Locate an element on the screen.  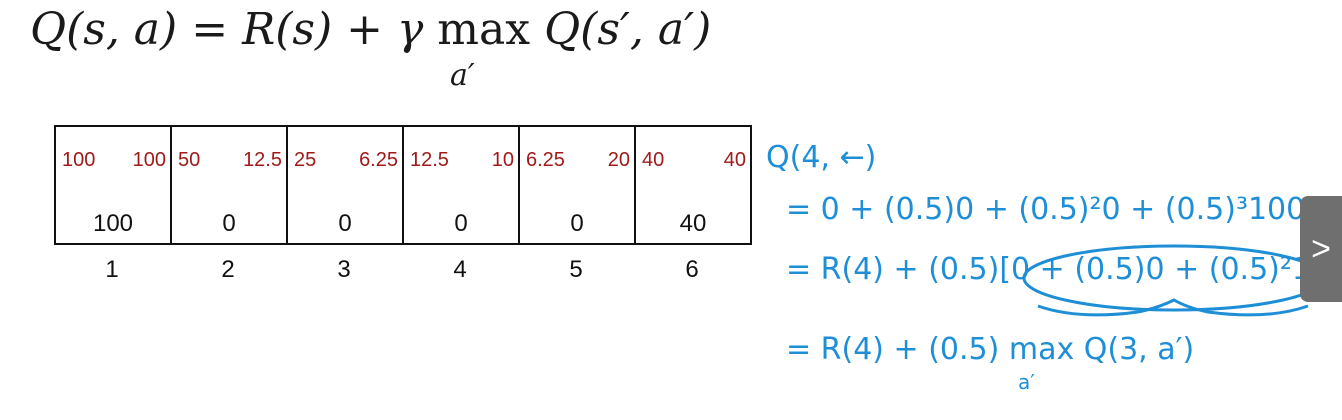
derivation-line-4-subscript: a′ is located at coordinates (1026, 382).